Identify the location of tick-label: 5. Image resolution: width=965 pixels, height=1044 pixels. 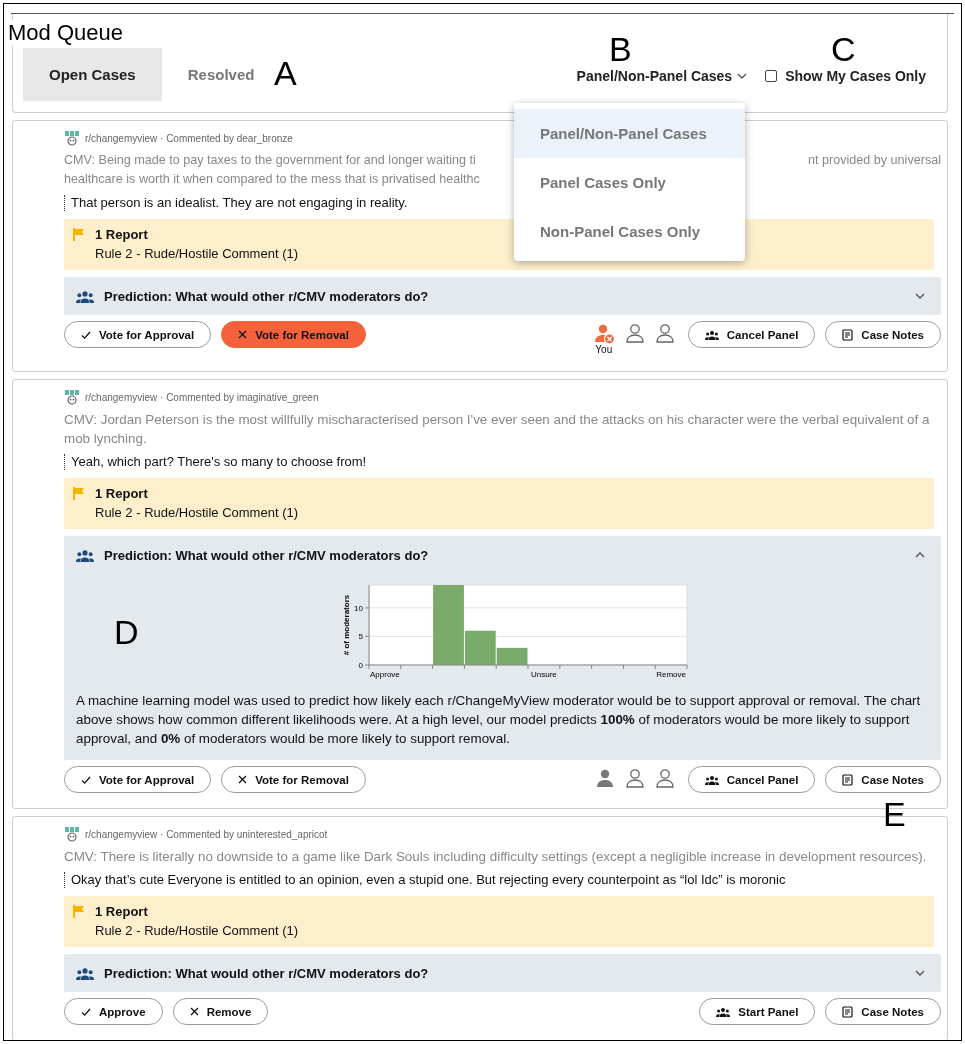
(360, 637).